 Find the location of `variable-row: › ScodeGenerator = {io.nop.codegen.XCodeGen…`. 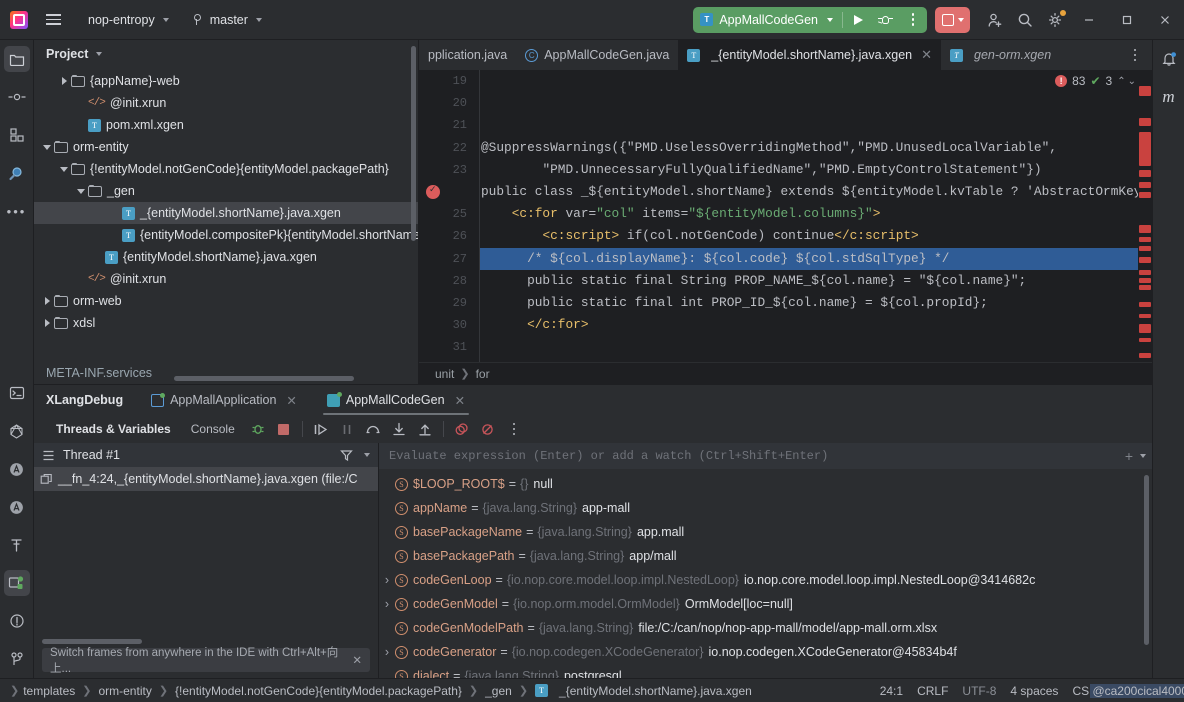

variable-row: › ScodeGenerator = {io.nop.codegen.XCodeGen… is located at coordinates (765, 652).